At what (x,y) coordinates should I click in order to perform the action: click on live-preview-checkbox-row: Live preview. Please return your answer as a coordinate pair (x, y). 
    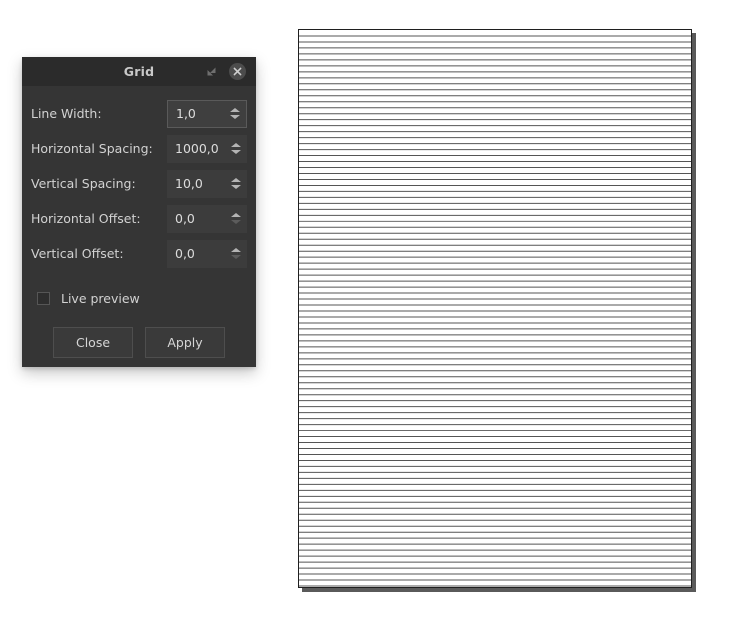
    Looking at the image, I should click on (142, 298).